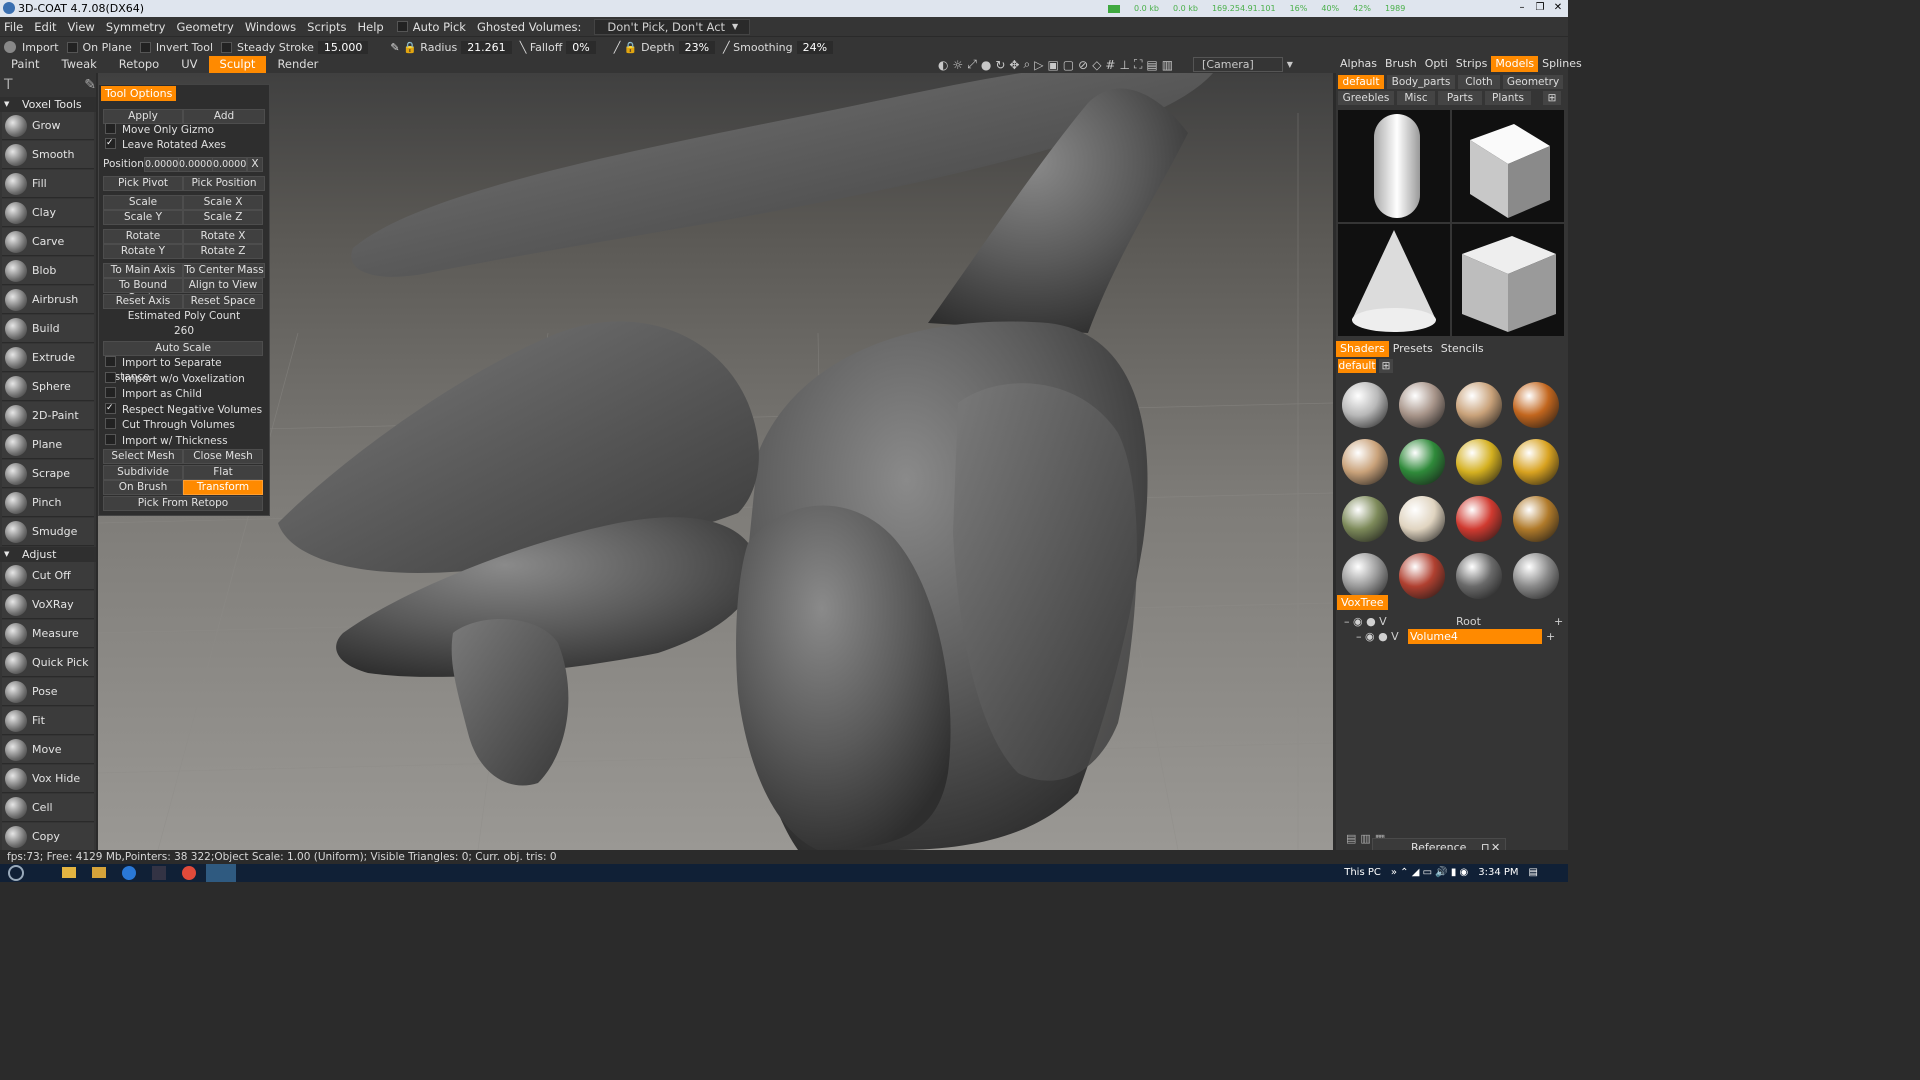  I want to click on invert-tool-toggle: Invert Tool, so click(176, 47).